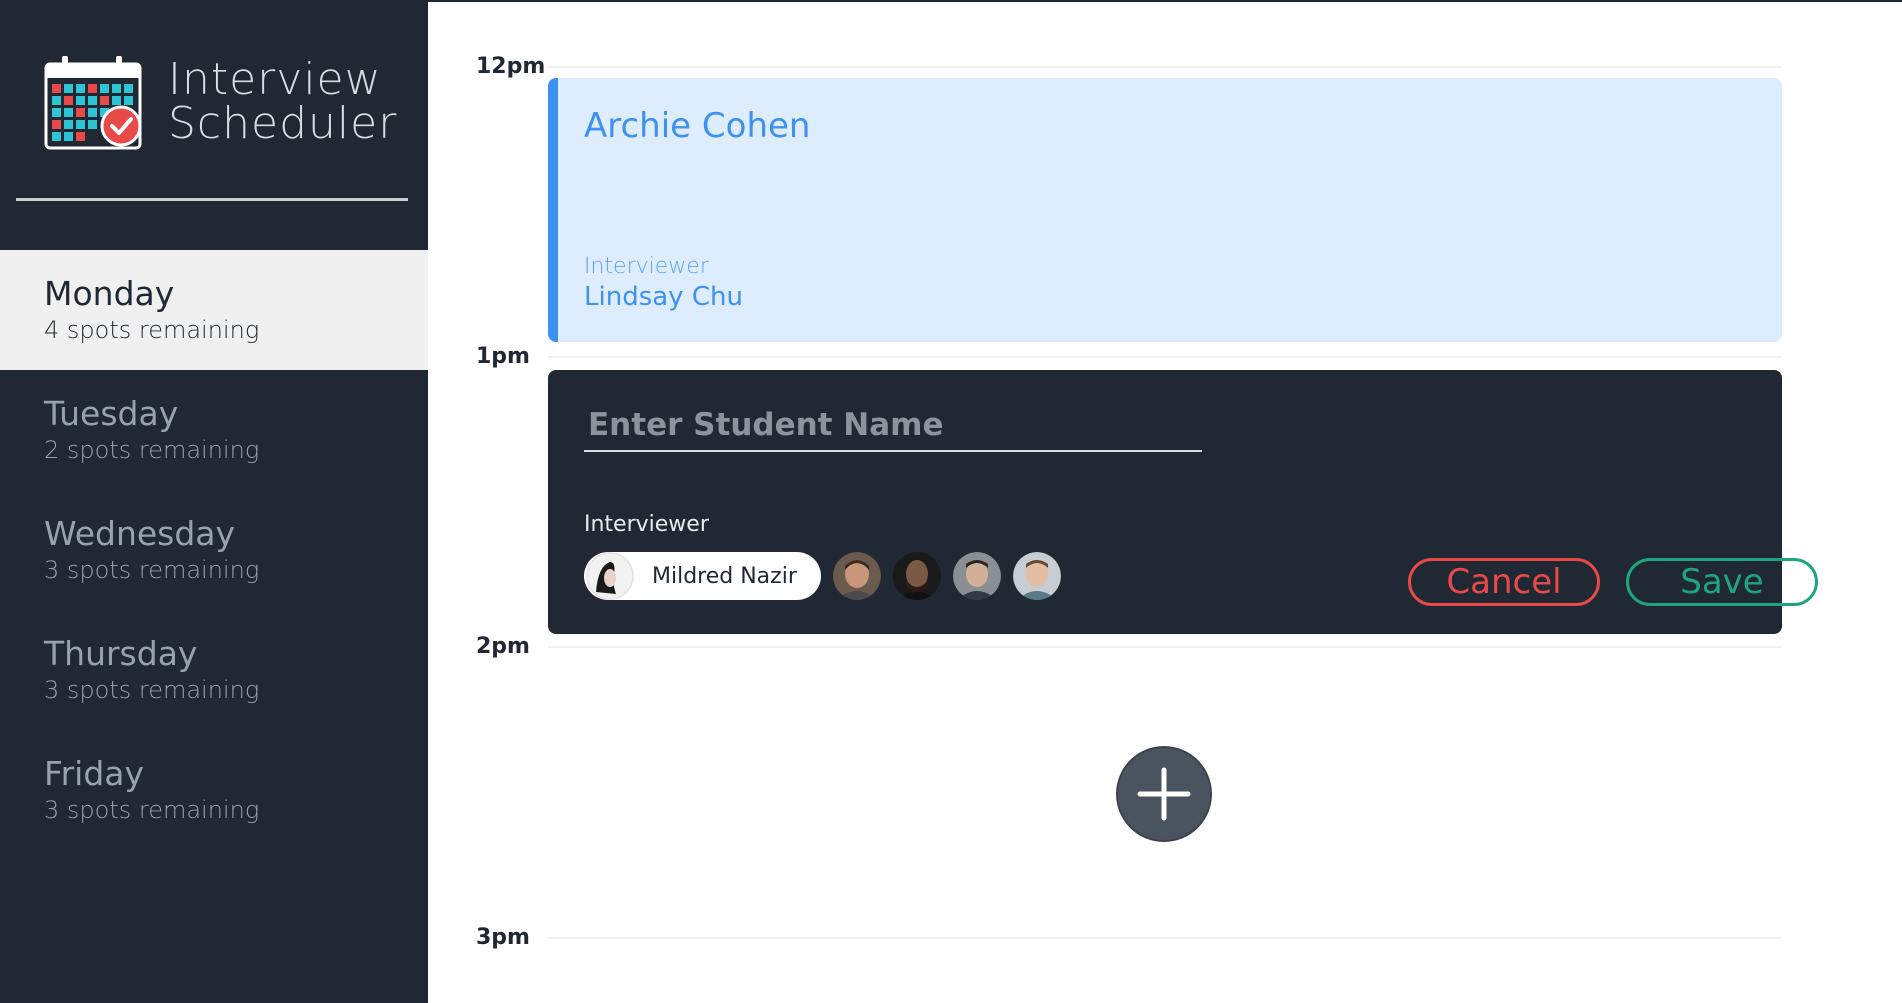 The image size is (1902, 1003). Describe the element at coordinates (663, 297) in the screenshot. I see `appointment-interviewer-name: Lindsay Chu` at that location.